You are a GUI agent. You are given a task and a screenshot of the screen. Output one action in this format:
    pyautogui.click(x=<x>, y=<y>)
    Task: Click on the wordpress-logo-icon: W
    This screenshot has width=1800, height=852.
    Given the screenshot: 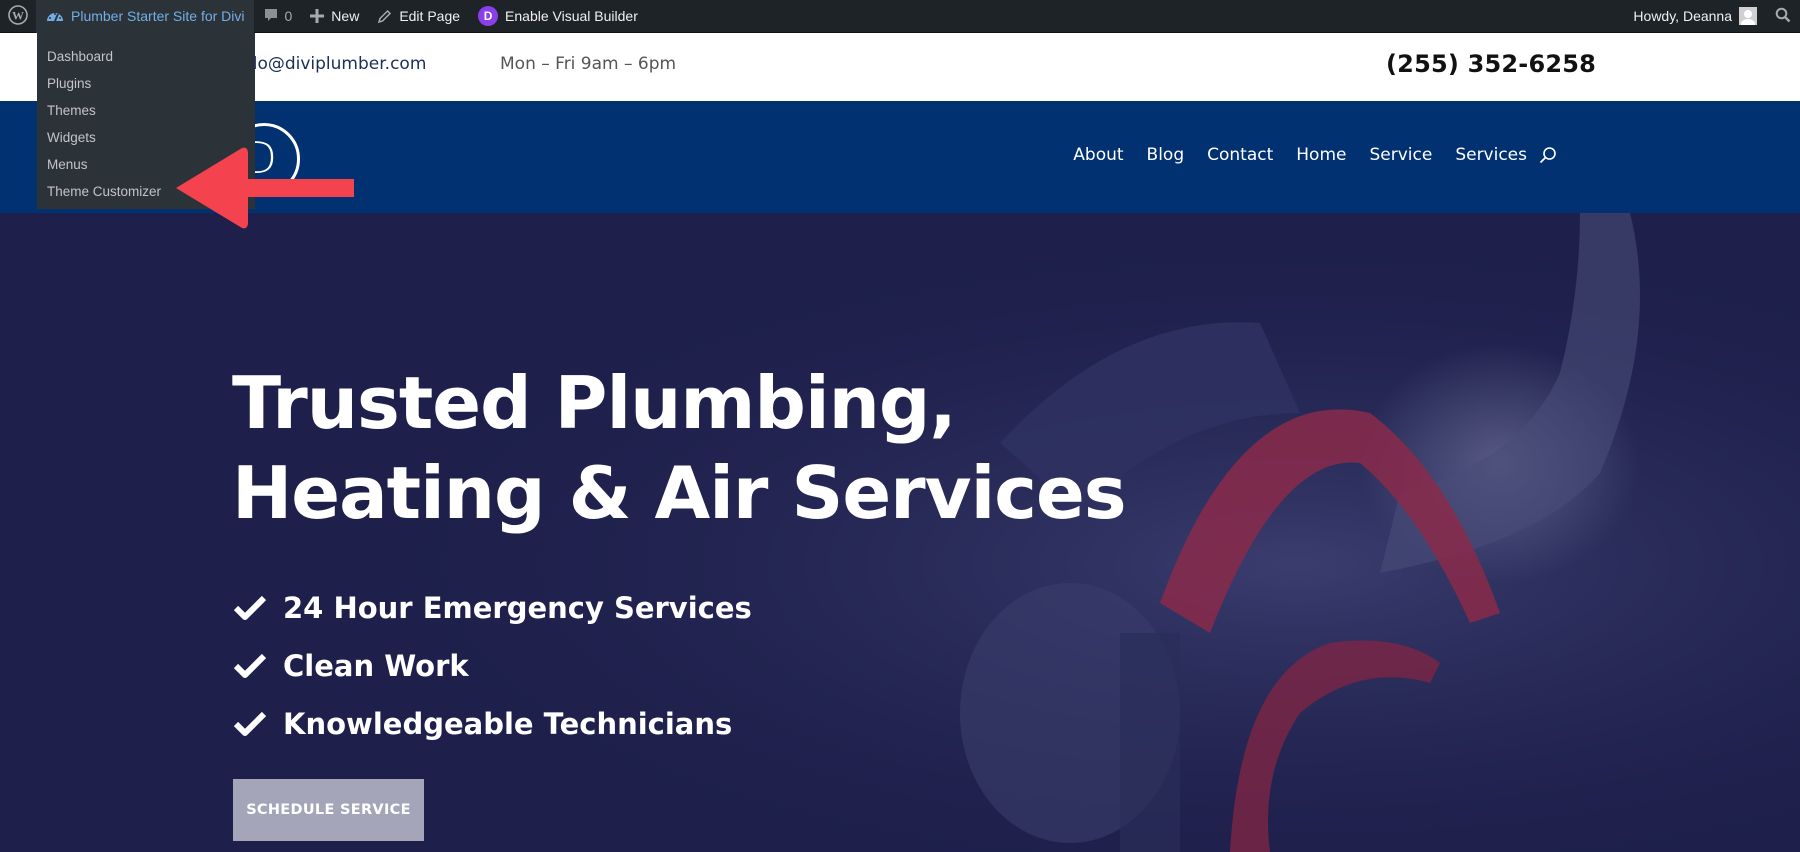 What is the action you would take?
    pyautogui.click(x=18, y=16)
    